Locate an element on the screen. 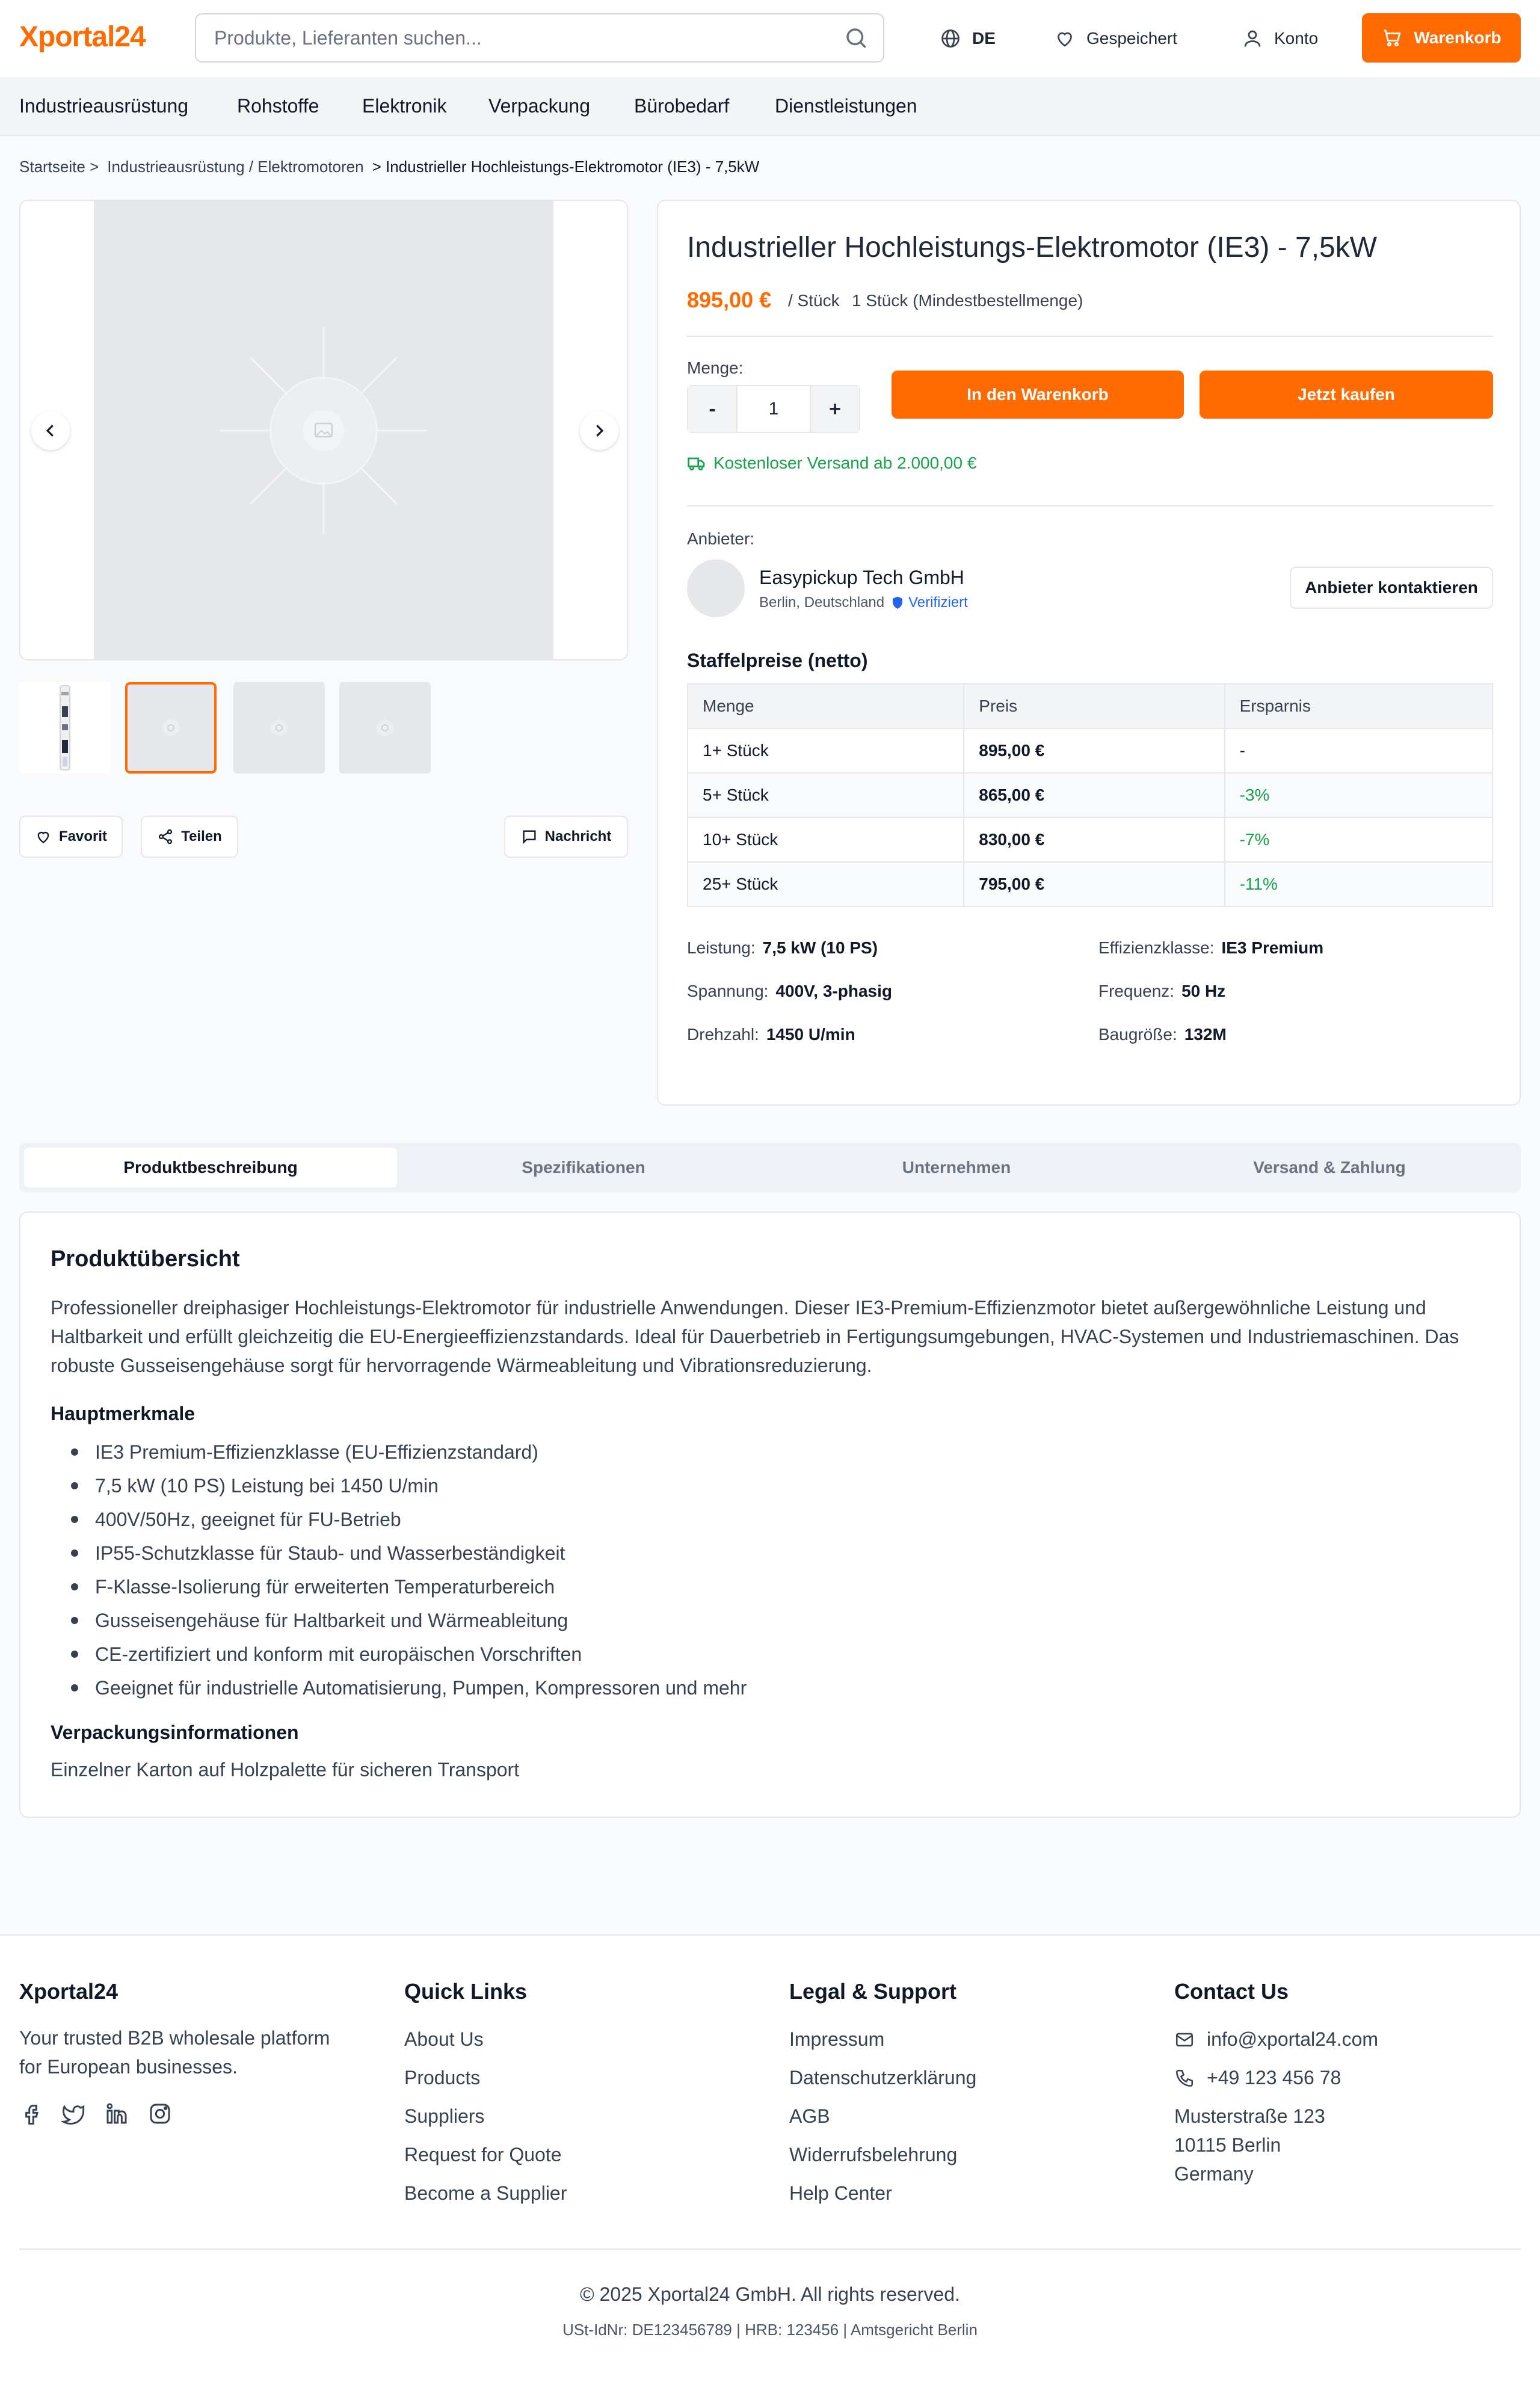  facebook-icon is located at coordinates (31, 2114).